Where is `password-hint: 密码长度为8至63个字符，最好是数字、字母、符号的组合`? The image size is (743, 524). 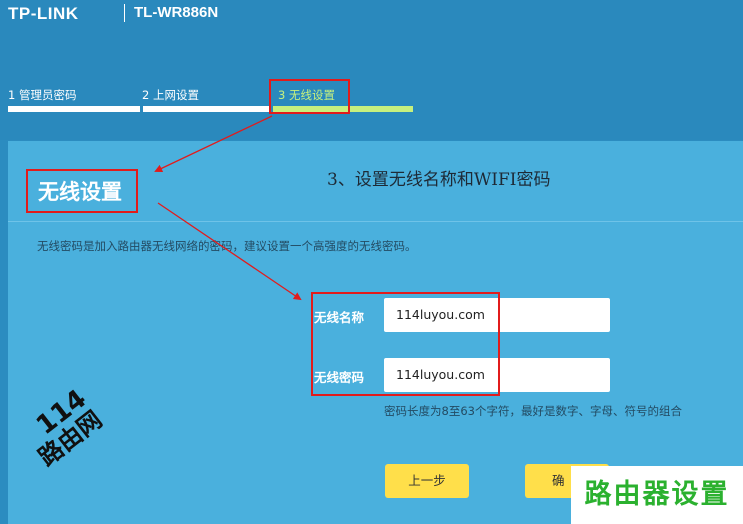 password-hint: 密码长度为8至63个字符，最好是数字、字母、符号的组合 is located at coordinates (533, 411).